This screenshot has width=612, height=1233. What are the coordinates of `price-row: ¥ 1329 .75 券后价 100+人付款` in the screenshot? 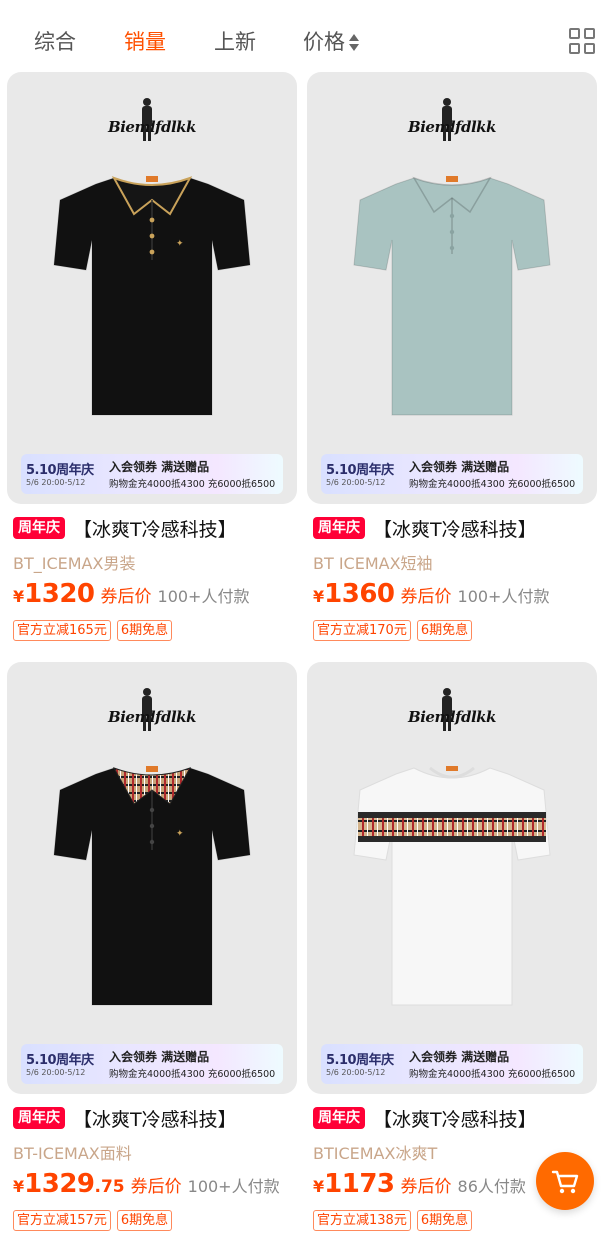 It's located at (146, 1186).